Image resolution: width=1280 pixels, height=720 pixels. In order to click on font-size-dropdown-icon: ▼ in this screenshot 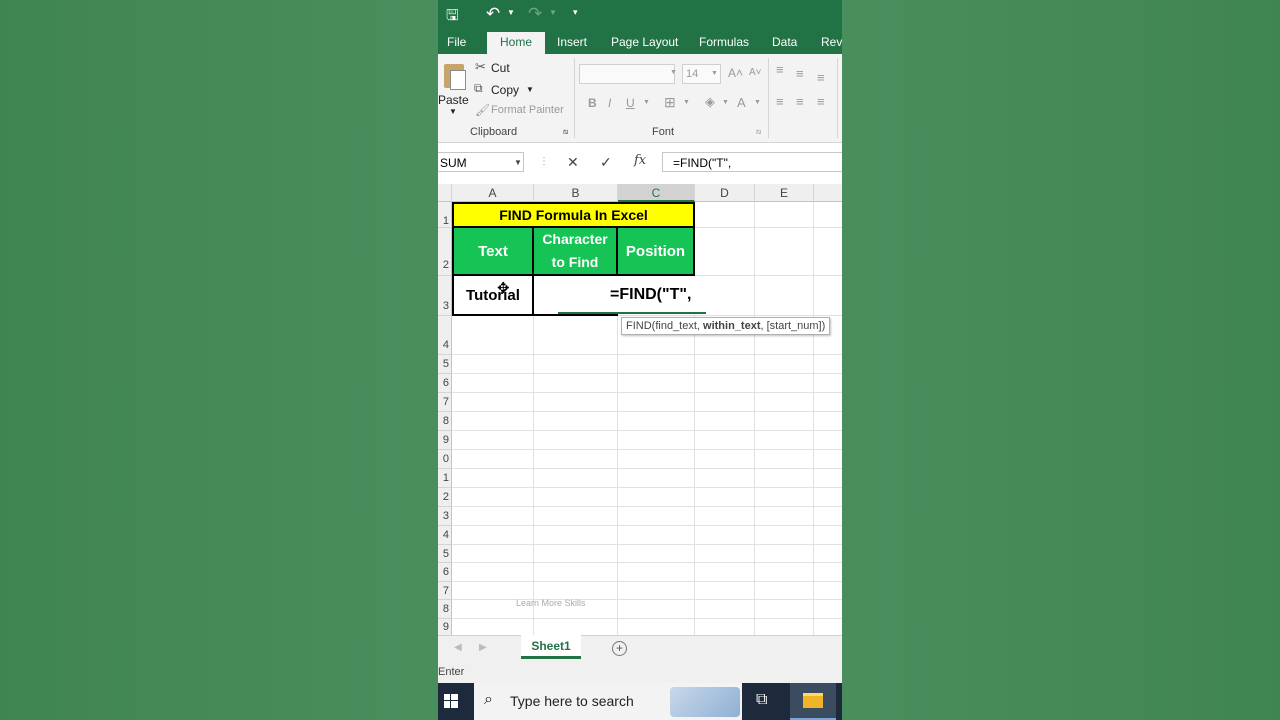, I will do `click(714, 73)`.